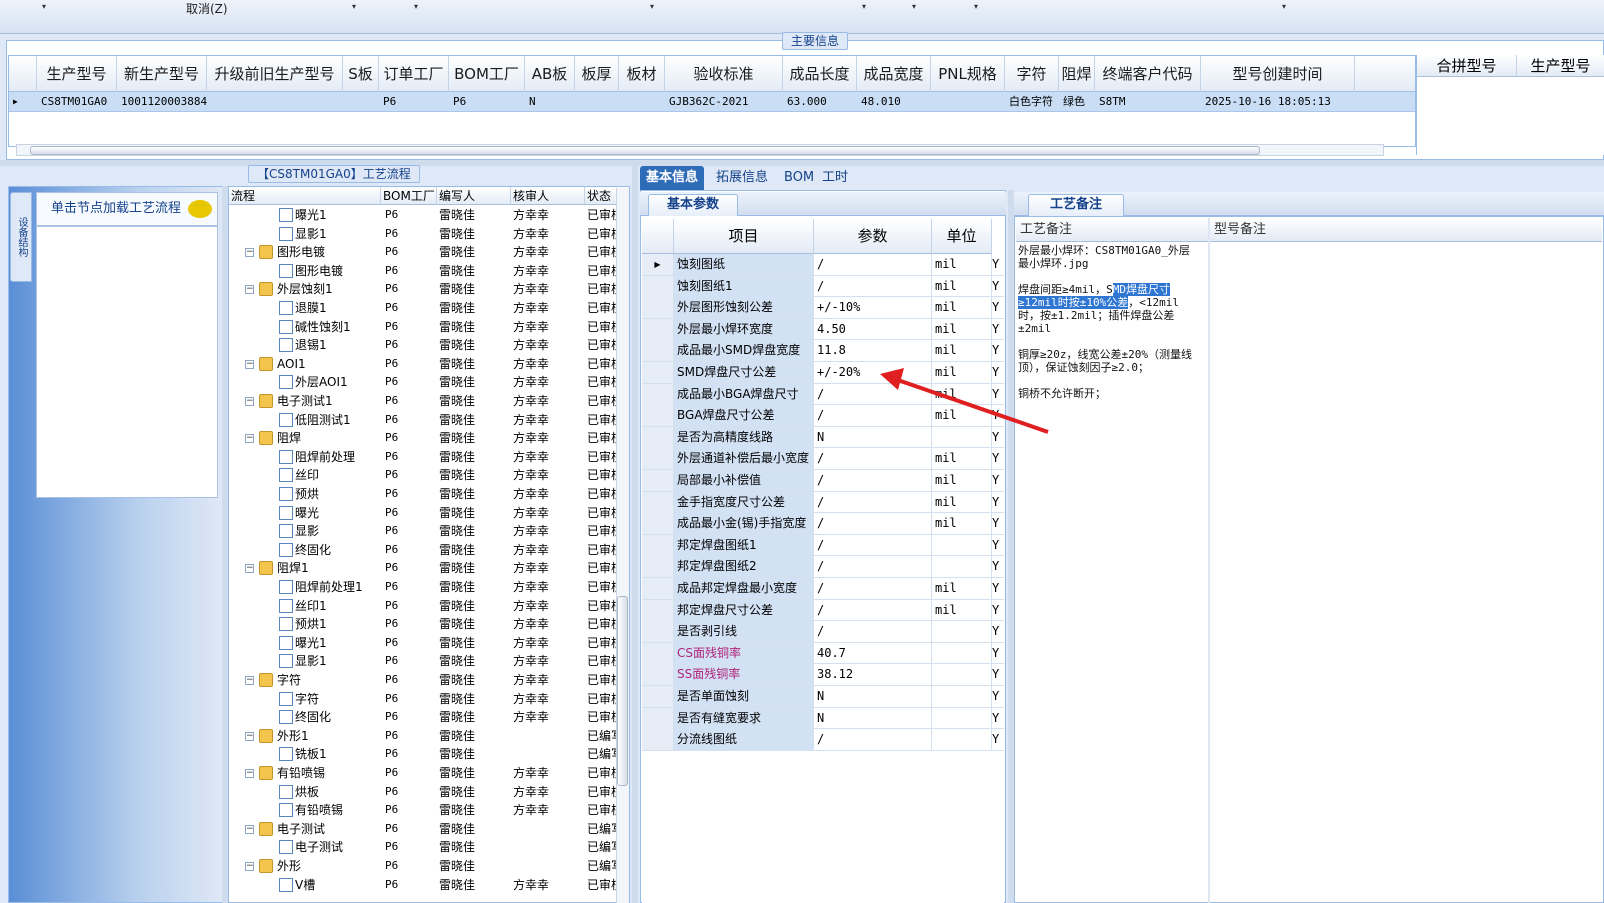  Describe the element at coordinates (429, 773) in the screenshot. I see `tree-row: − 有铅喷锡 P6 雷晓佳 方幸幸 已审核` at that location.